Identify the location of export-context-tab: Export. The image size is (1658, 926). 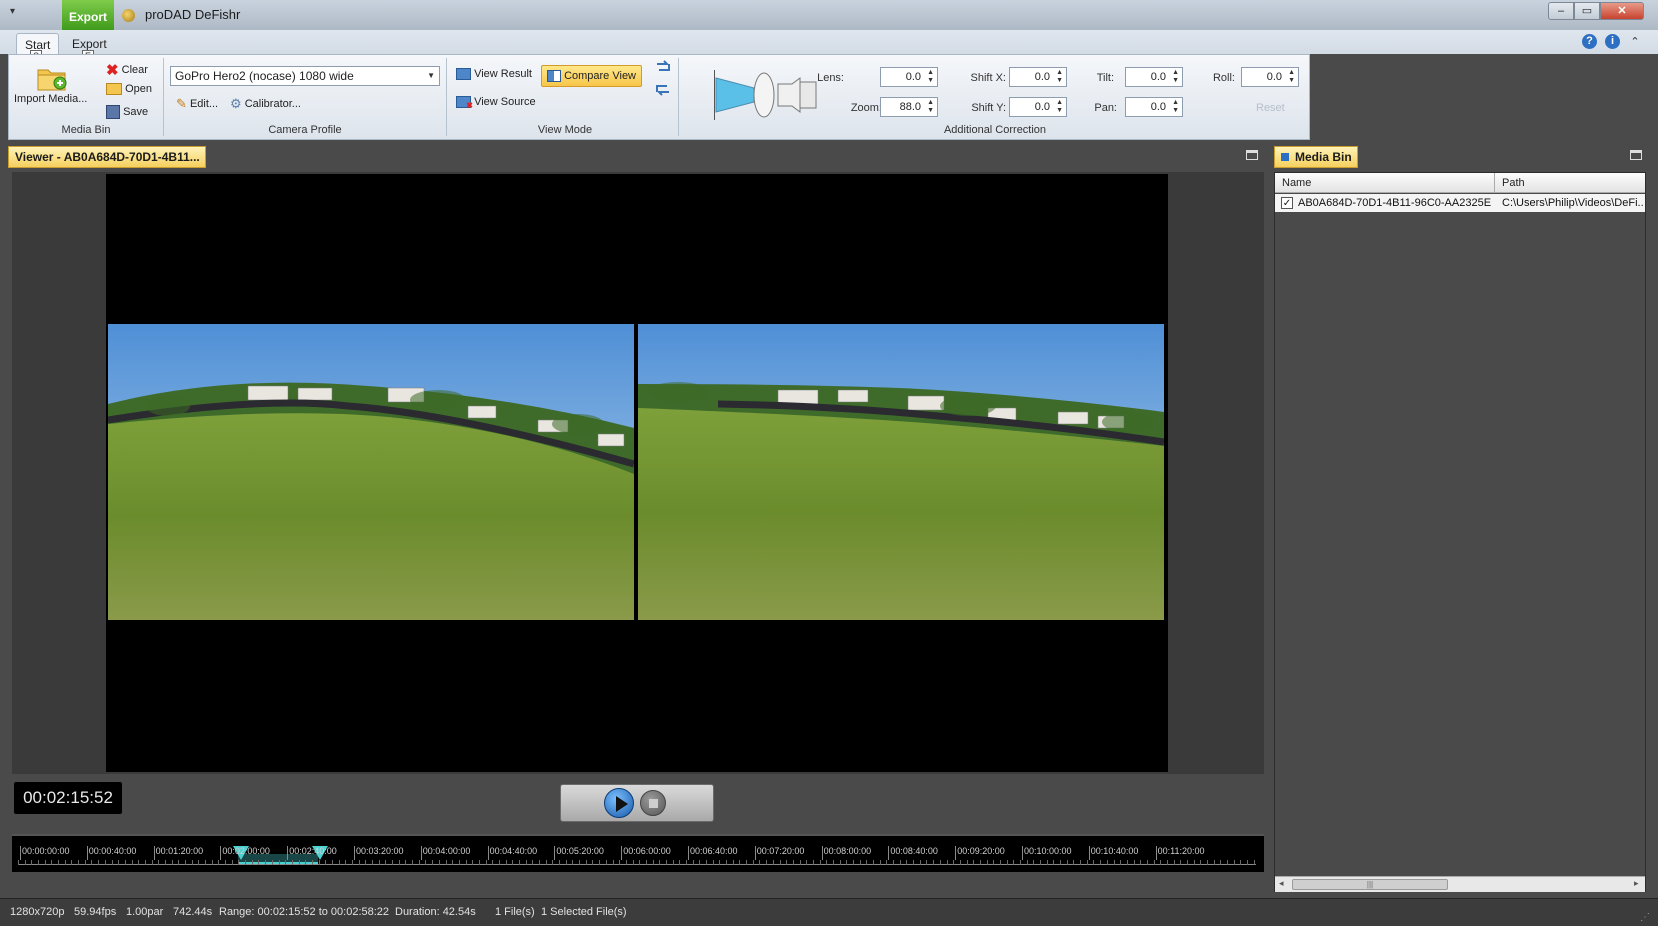
(88, 15).